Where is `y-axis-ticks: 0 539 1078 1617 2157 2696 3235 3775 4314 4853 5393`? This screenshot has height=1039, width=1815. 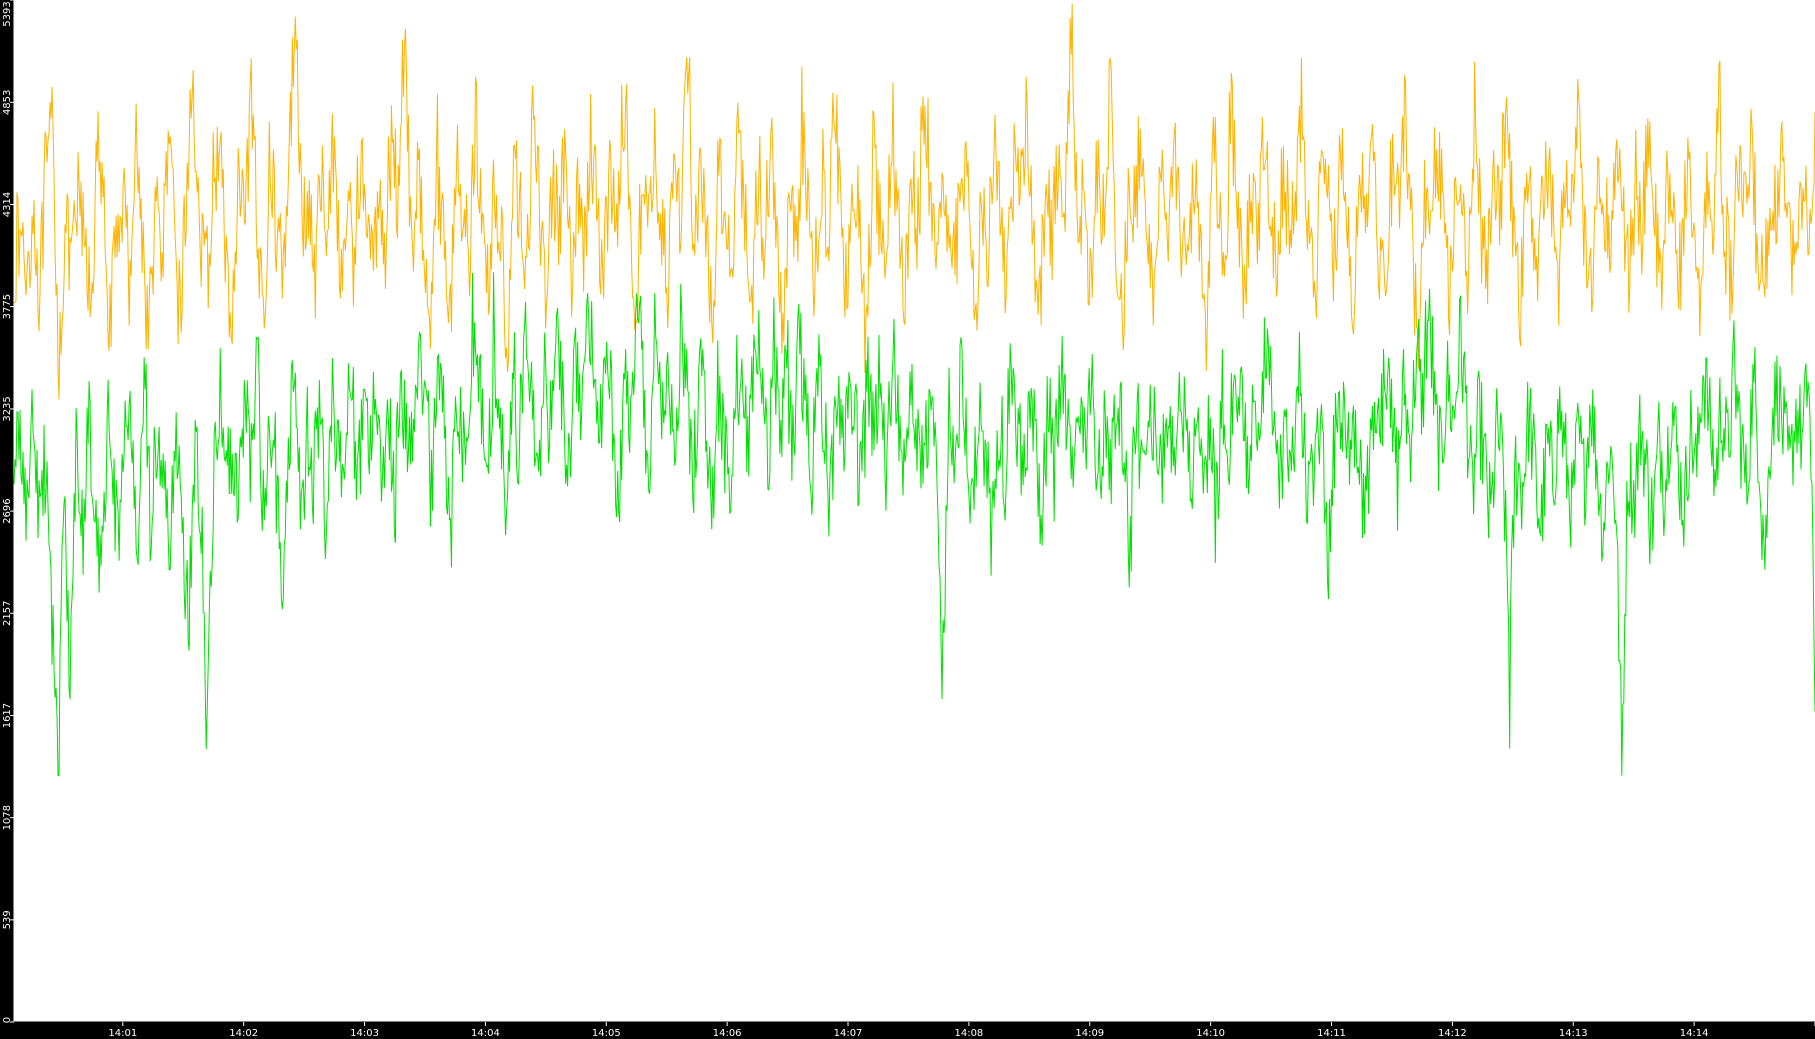 y-axis-ticks: 0 539 1078 1617 2157 2696 3235 3775 4314 4853 5393 is located at coordinates (8, 511).